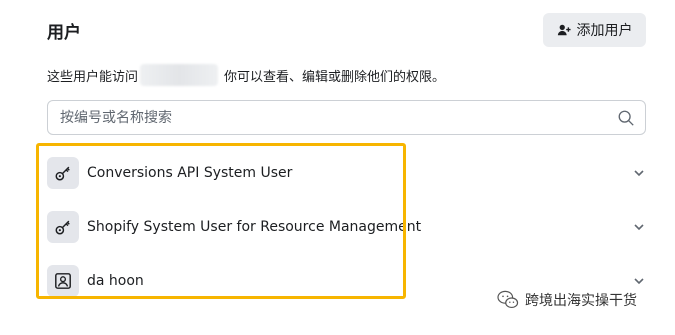 The height and width of the screenshot is (335, 675). What do you see at coordinates (64, 33) in the screenshot?
I see `page-title: 用户` at bounding box center [64, 33].